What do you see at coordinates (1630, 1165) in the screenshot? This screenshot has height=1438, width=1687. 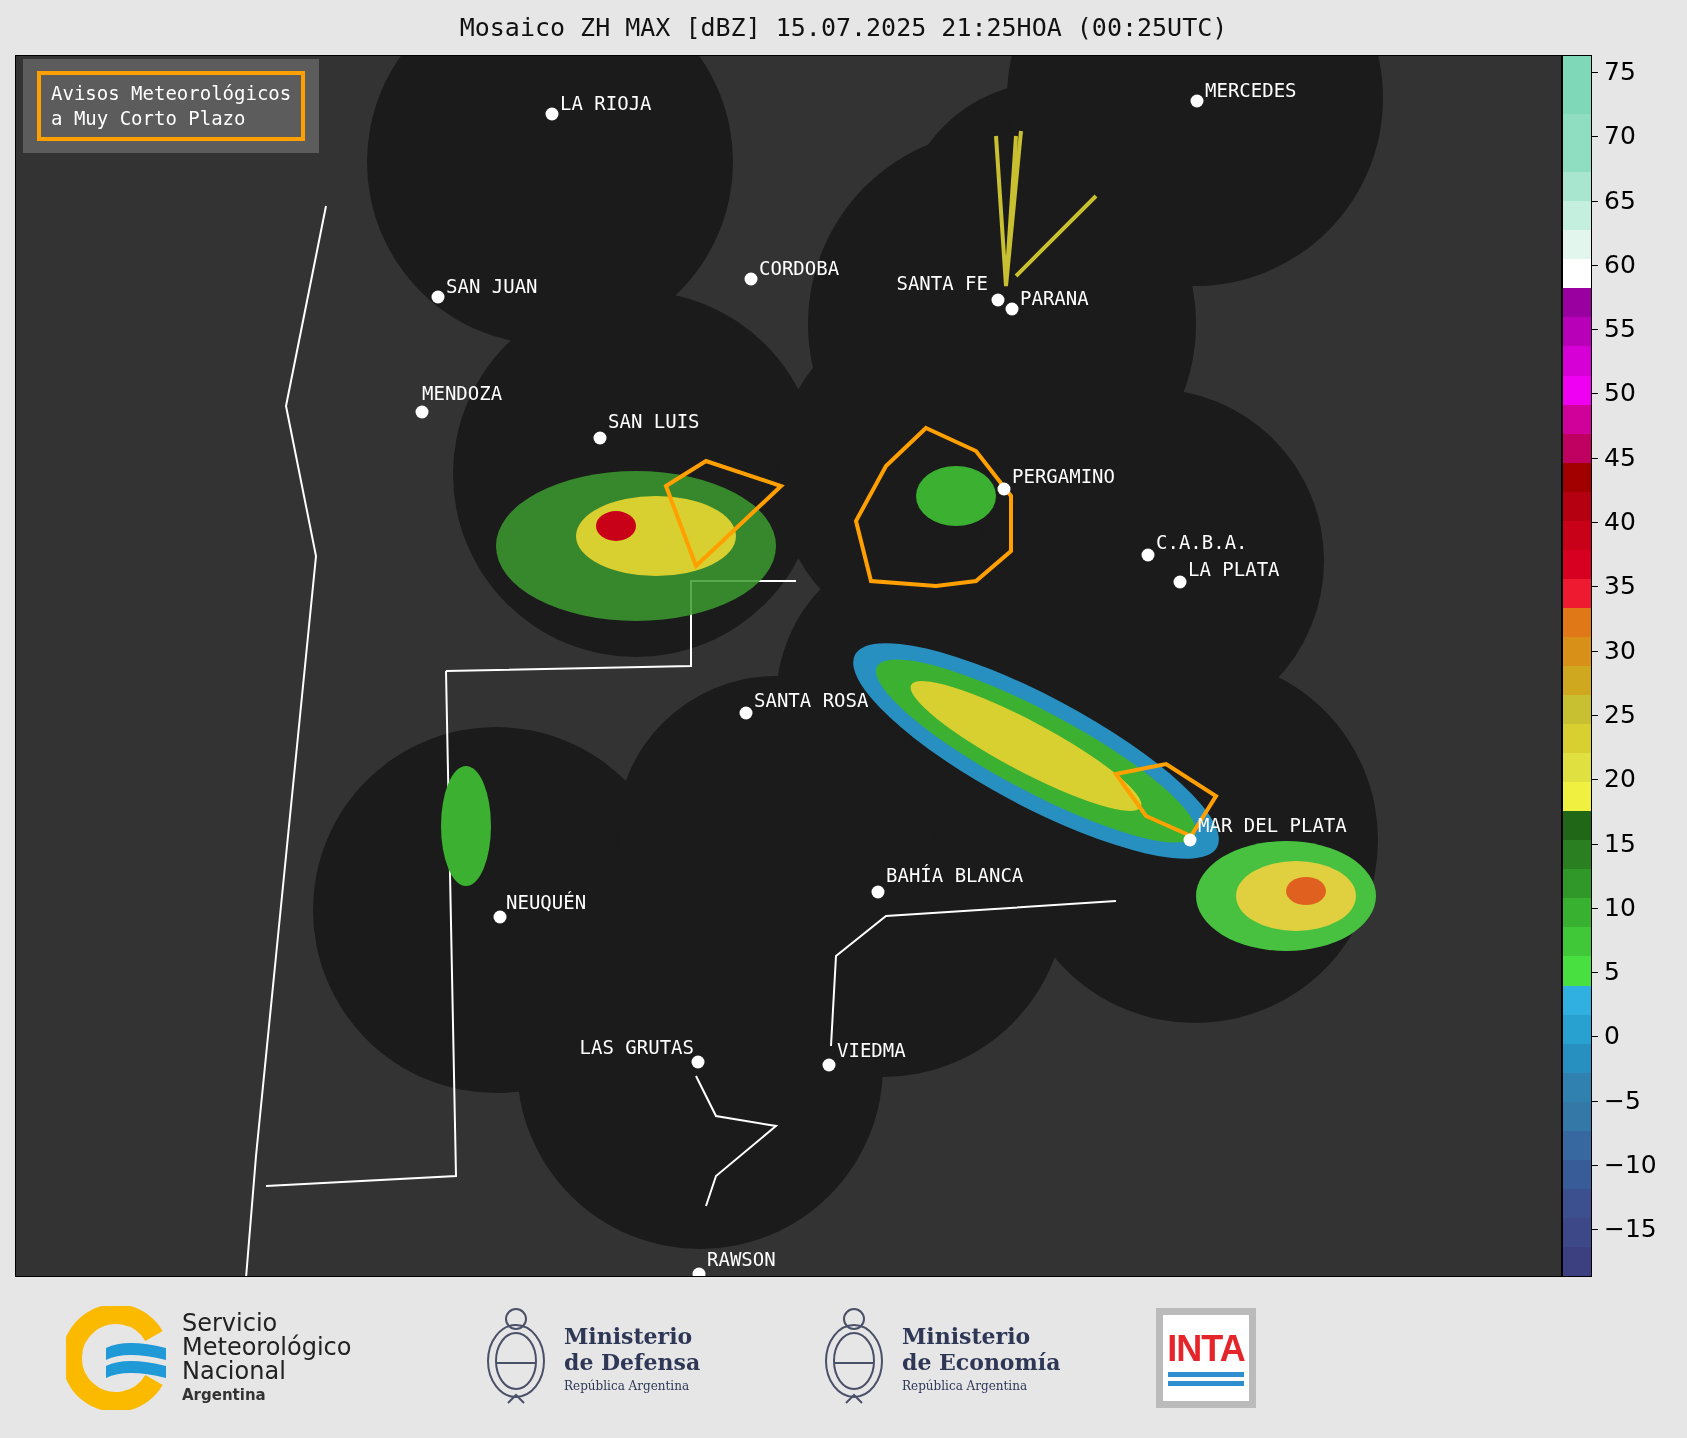 I see `scale-tick-label: −10` at bounding box center [1630, 1165].